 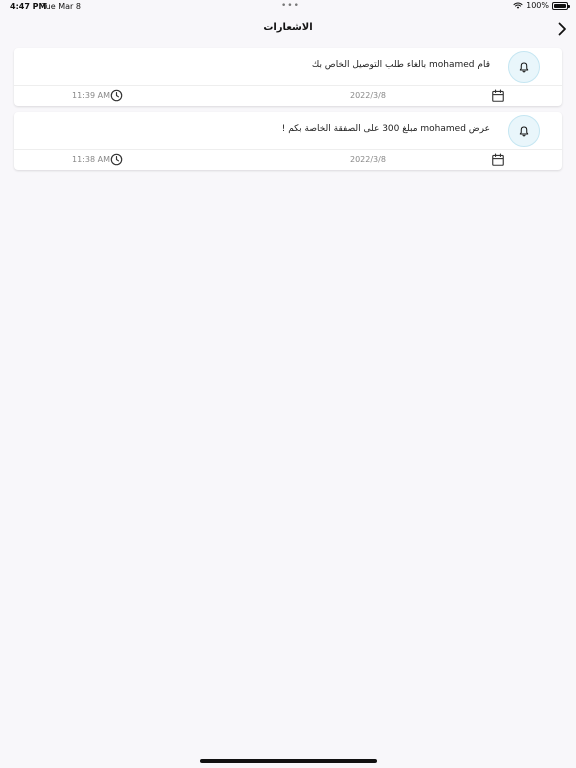 What do you see at coordinates (518, 5) in the screenshot?
I see `wifi-icon` at bounding box center [518, 5].